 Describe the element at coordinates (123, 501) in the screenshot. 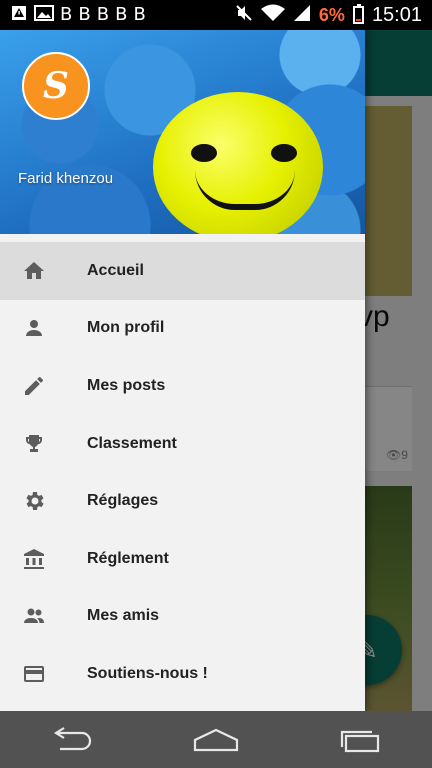

I see `menu-item-label: Réglages` at that location.